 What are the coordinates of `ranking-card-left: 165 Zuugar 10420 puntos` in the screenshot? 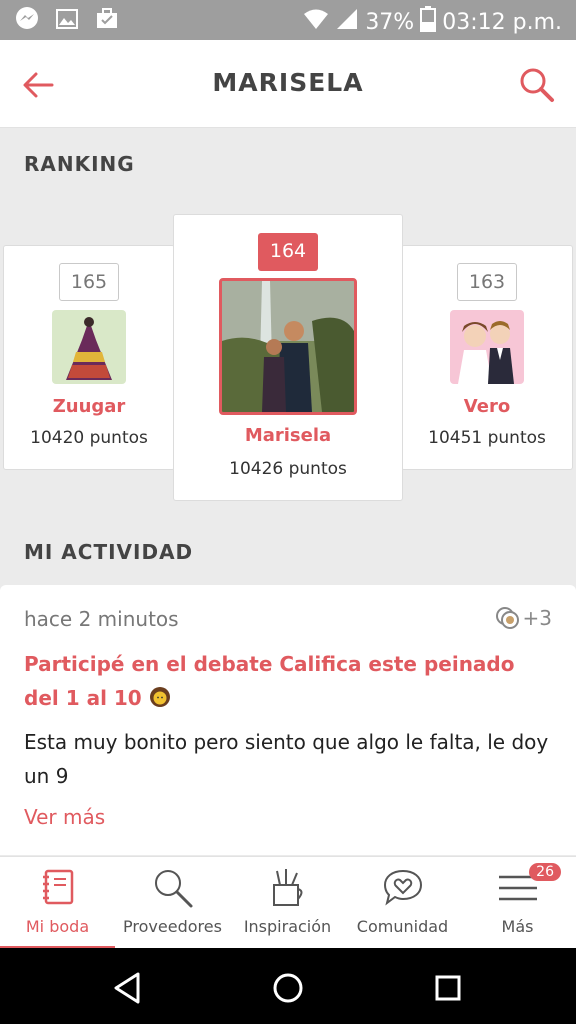 It's located at (89, 357).